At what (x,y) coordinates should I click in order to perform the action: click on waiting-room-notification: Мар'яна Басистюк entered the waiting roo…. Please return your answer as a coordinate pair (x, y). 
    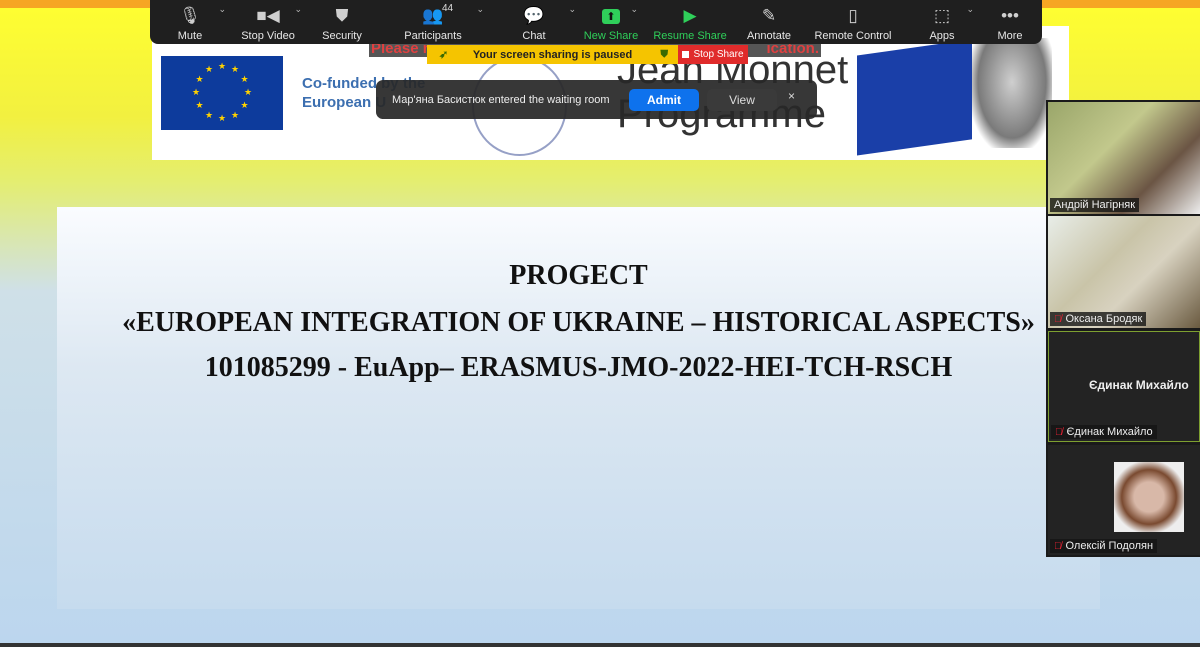
    Looking at the image, I should click on (596, 99).